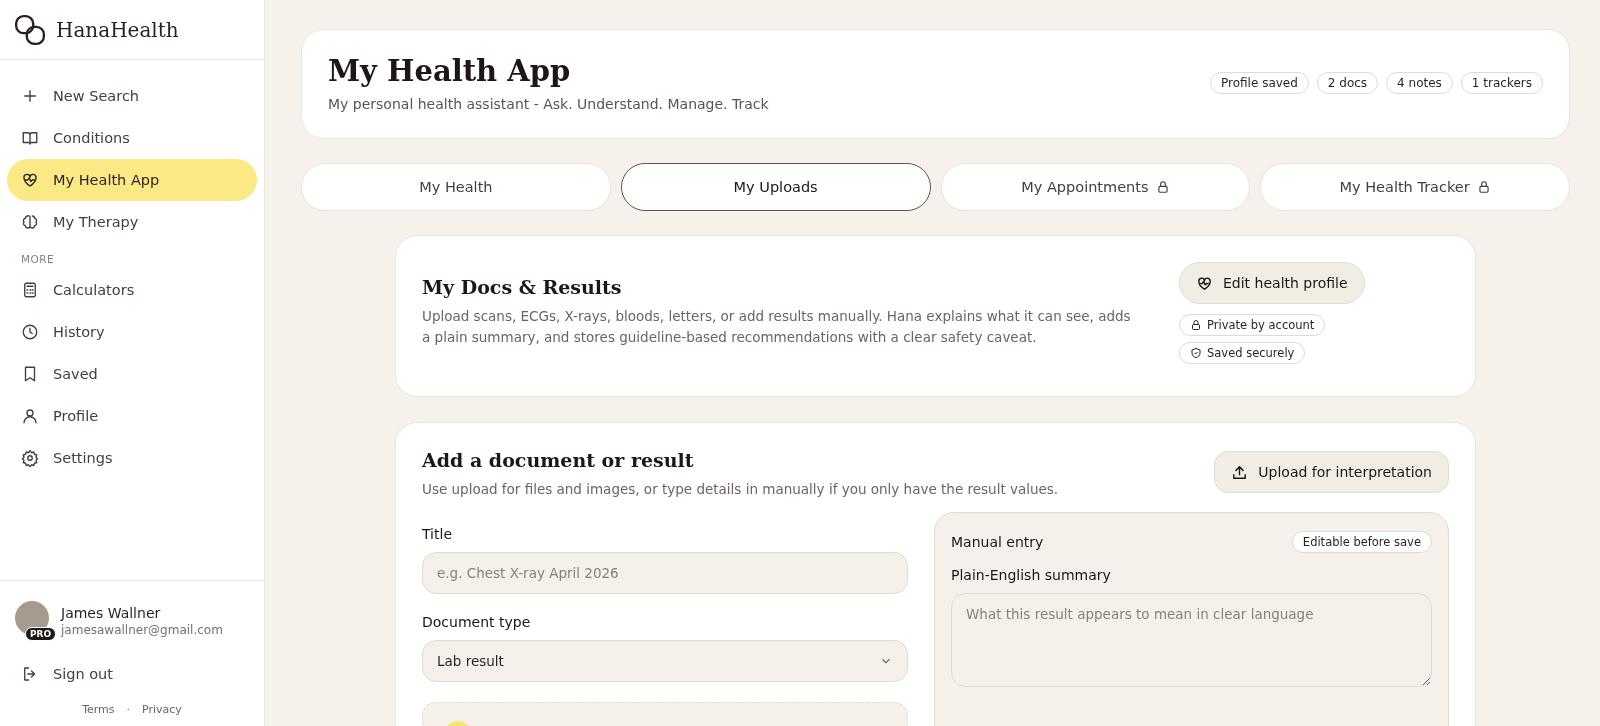 This screenshot has height=726, width=1600. Describe the element at coordinates (142, 630) in the screenshot. I see `user-email: jamesawallner@gmail.com` at that location.